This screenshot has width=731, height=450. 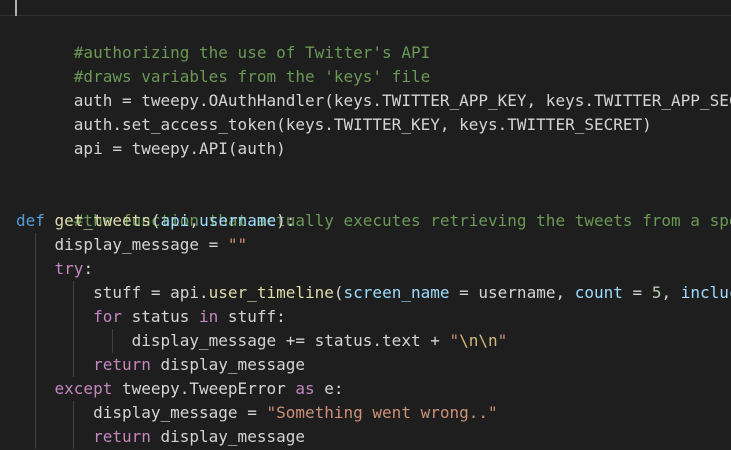 I want to click on current-line-highlight, so click(x=365, y=8).